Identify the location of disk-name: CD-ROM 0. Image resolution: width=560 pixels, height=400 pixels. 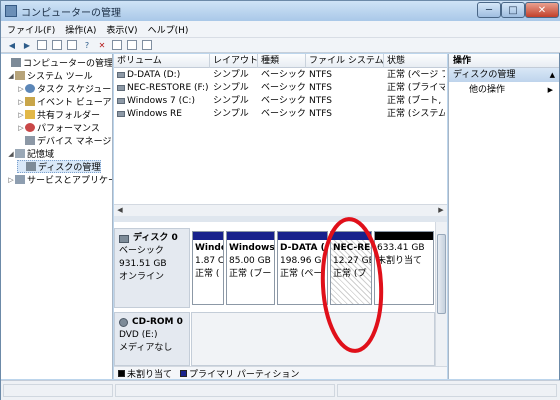
(157, 322).